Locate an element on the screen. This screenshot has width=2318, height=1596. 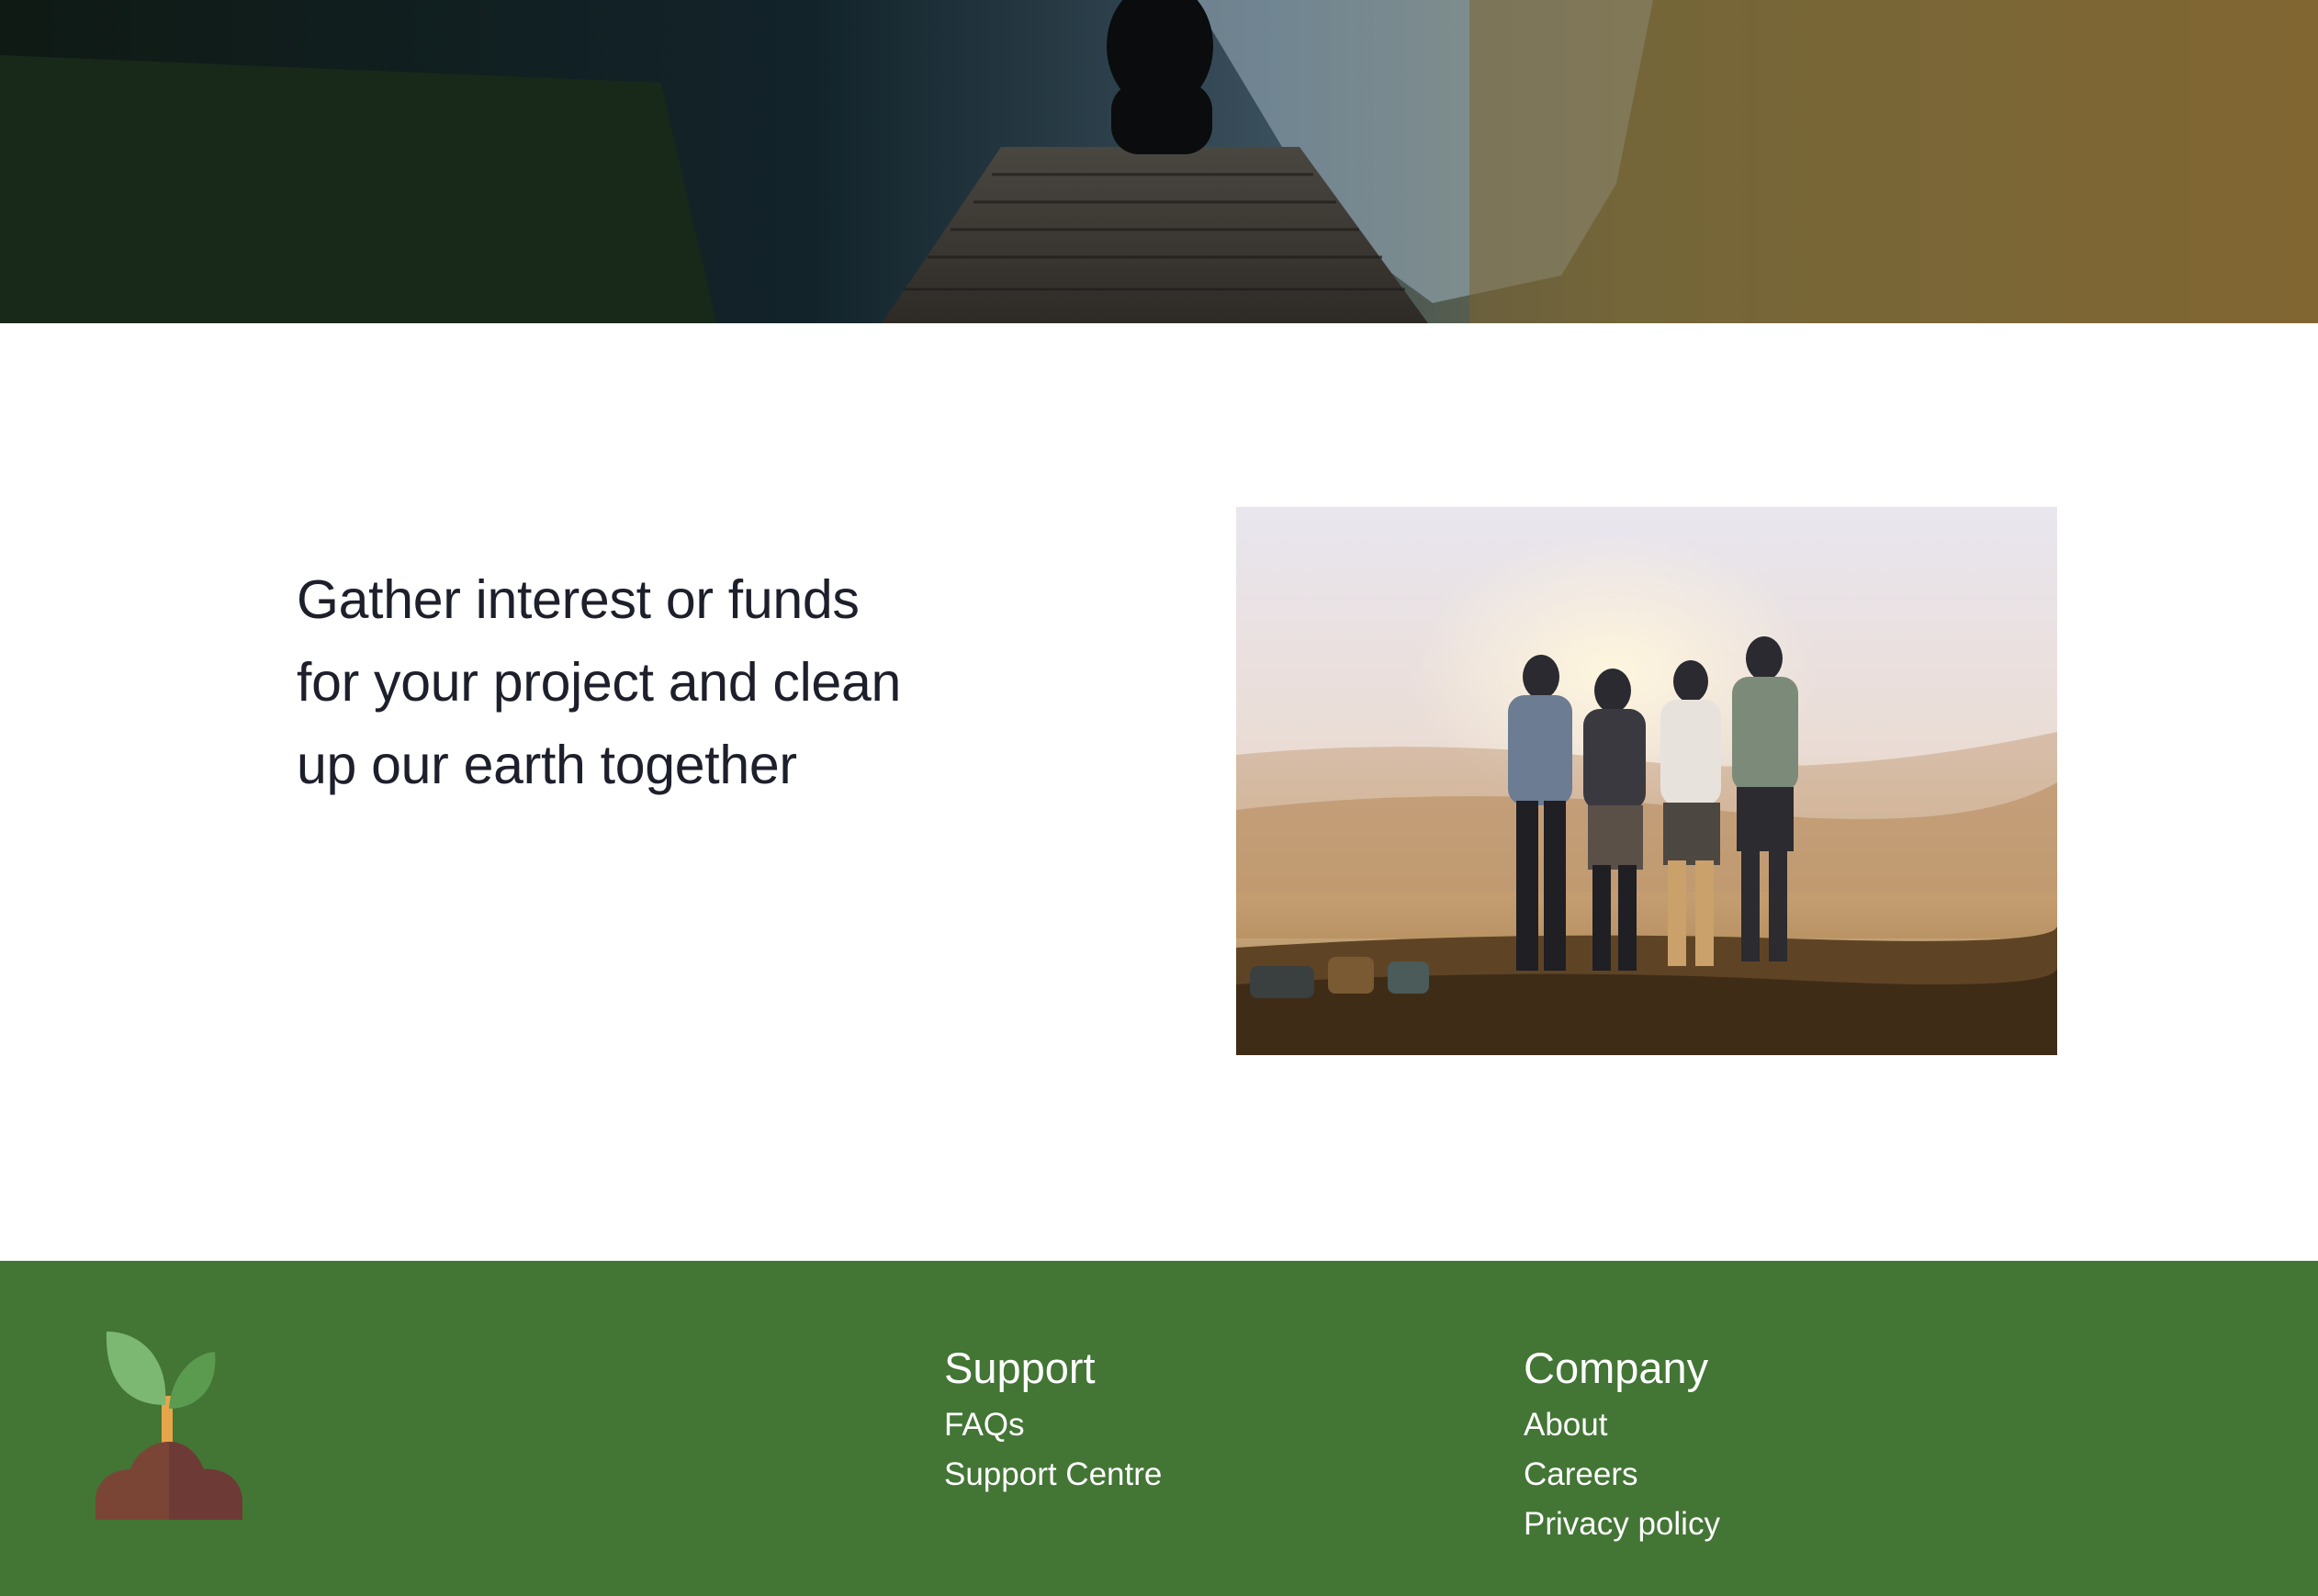
footer-column-support: Support FAQs Support Centre is located at coordinates (1053, 1421).